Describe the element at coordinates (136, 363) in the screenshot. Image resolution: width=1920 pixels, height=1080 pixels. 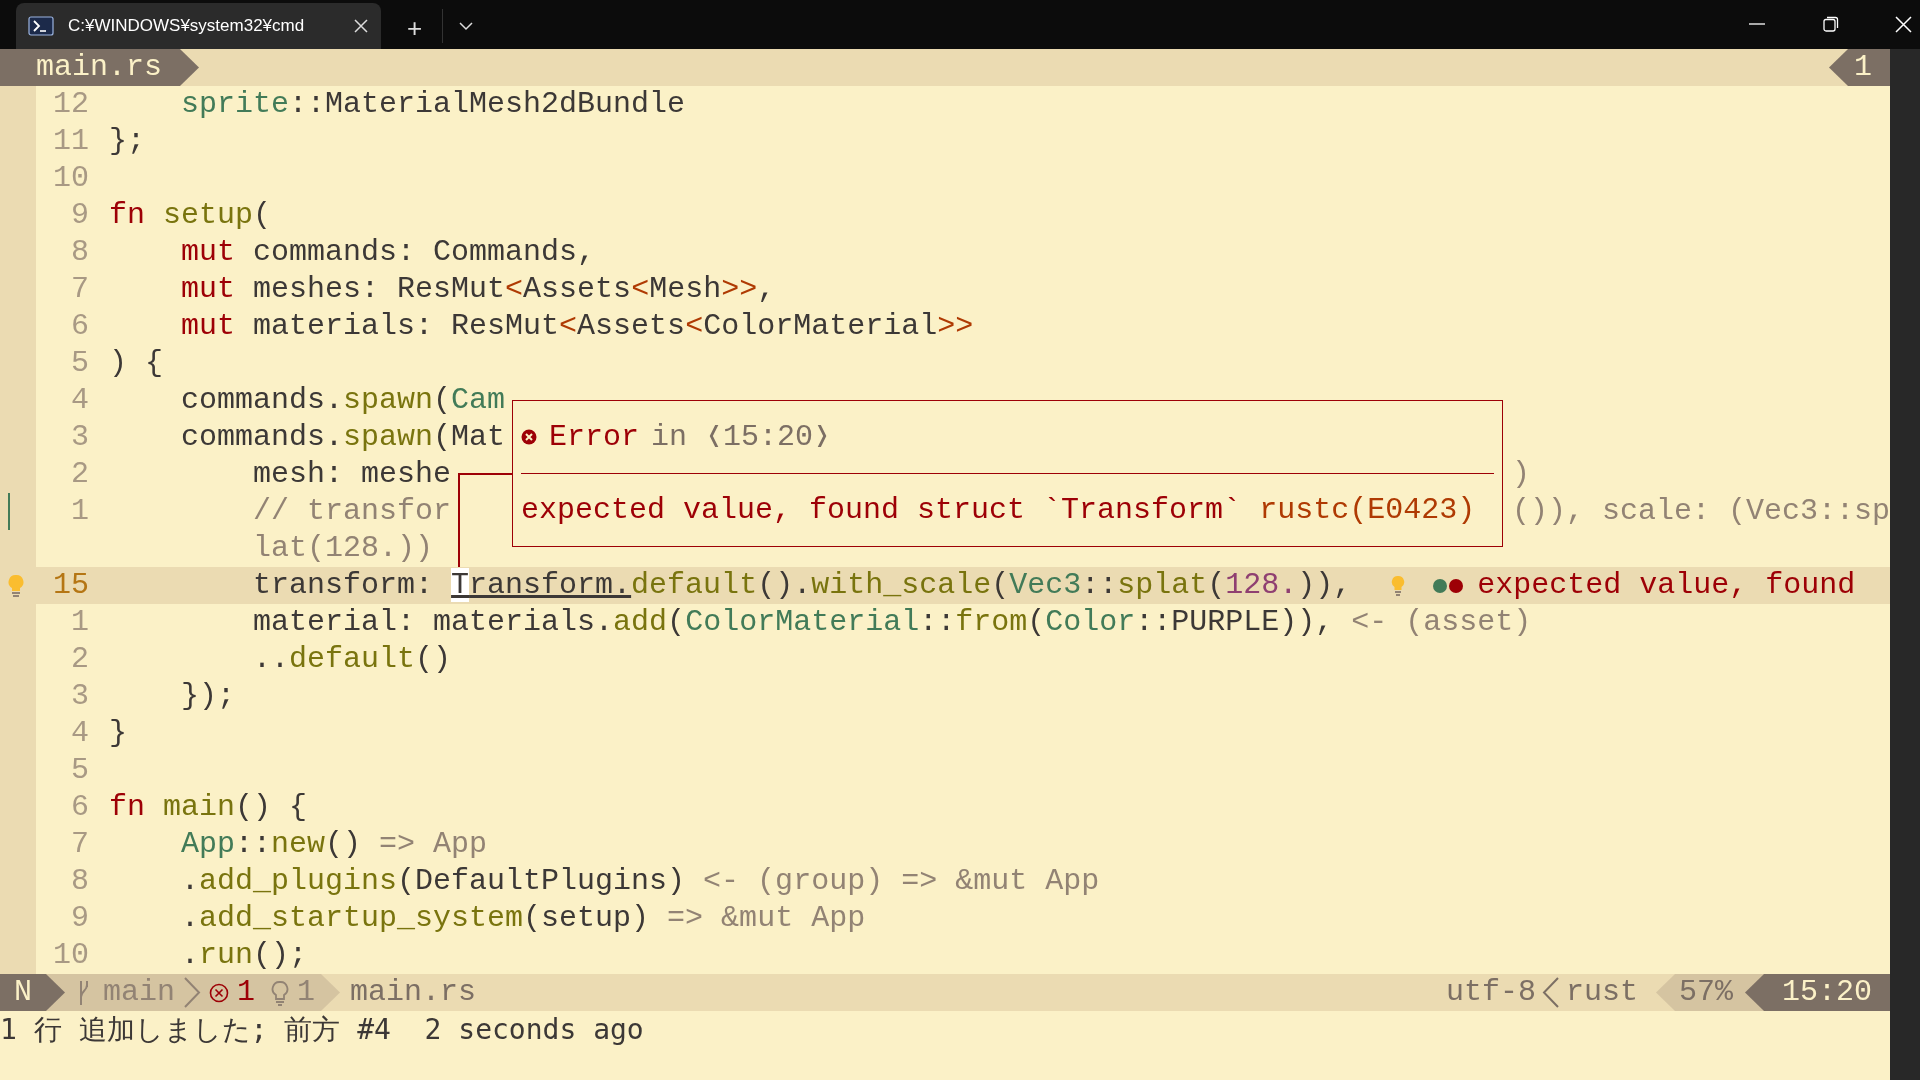
I see `code-line: ) {` at that location.